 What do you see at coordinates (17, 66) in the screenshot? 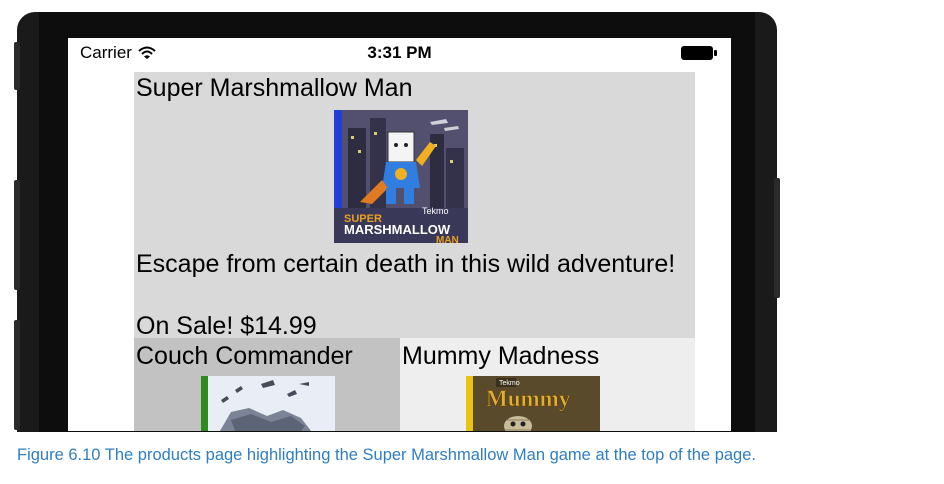
I see `mute-switch` at bounding box center [17, 66].